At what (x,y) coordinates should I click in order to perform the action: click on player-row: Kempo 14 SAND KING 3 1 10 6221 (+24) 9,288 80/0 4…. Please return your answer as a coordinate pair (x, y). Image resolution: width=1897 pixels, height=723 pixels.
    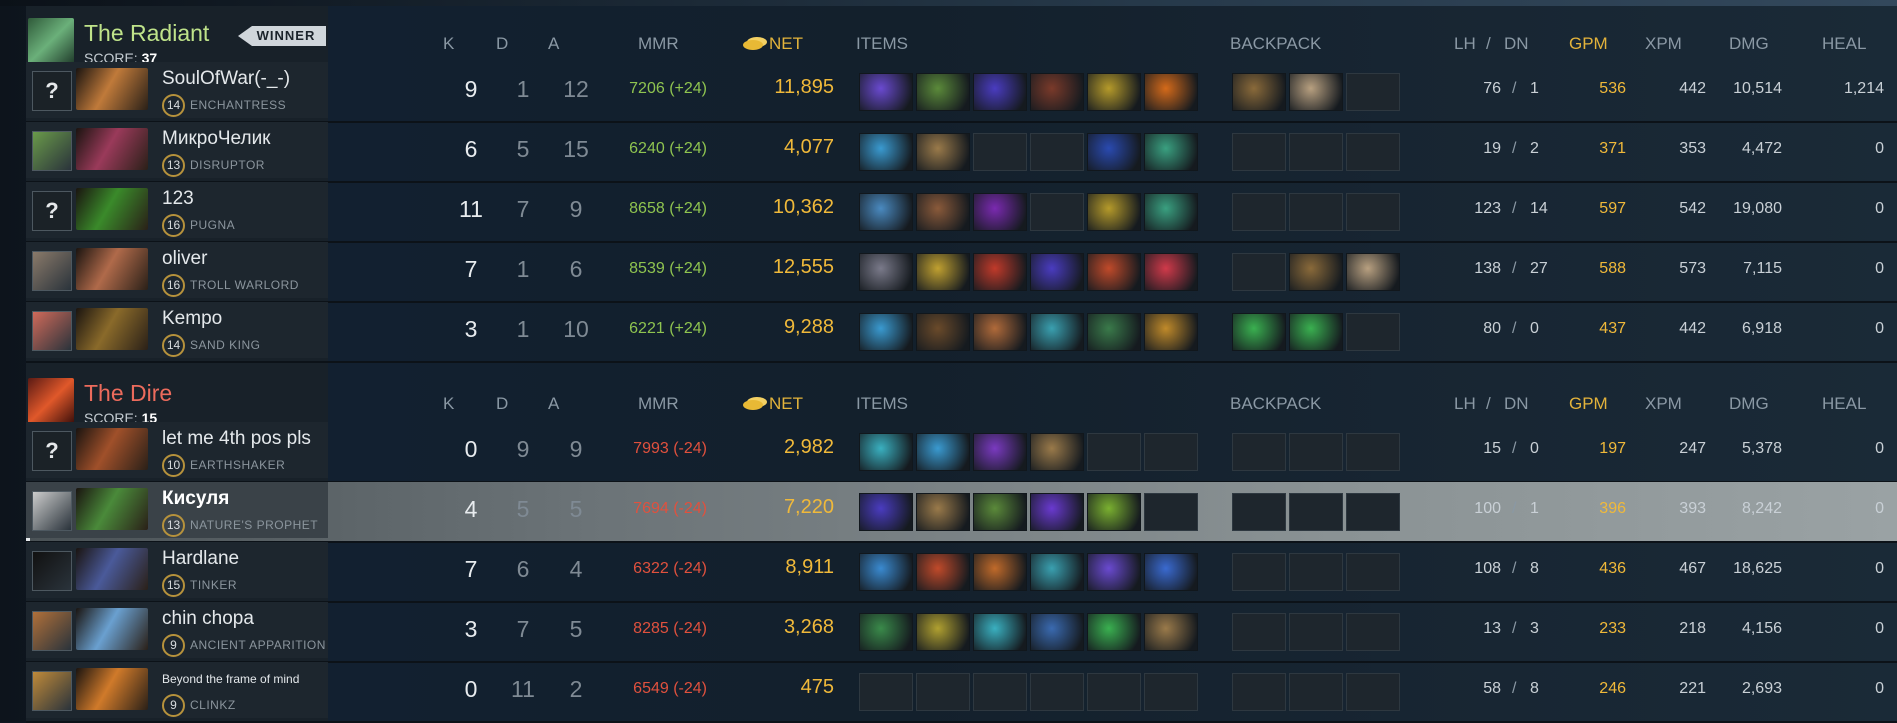
    Looking at the image, I should click on (961, 332).